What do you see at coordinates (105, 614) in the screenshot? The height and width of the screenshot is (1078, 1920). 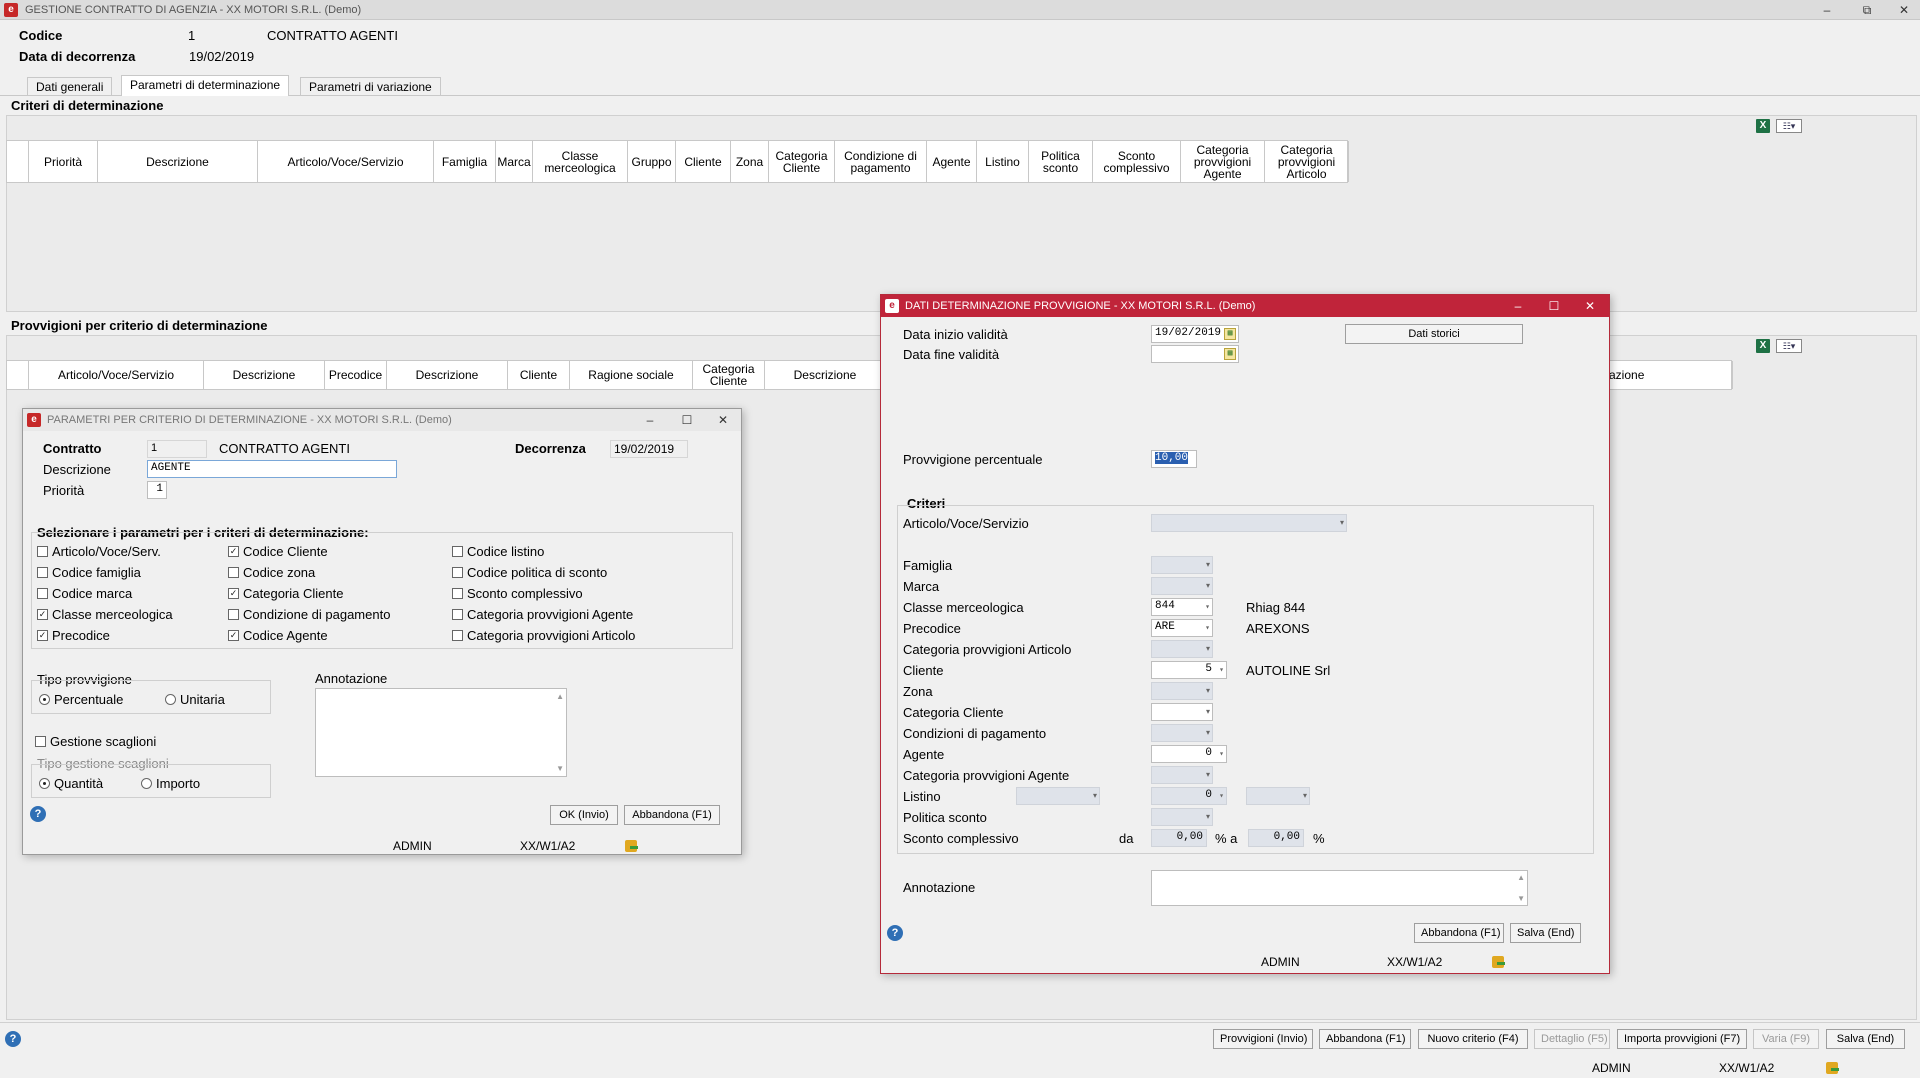 I see `chk-classe-merceologica: ✓ Classe merceologica` at bounding box center [105, 614].